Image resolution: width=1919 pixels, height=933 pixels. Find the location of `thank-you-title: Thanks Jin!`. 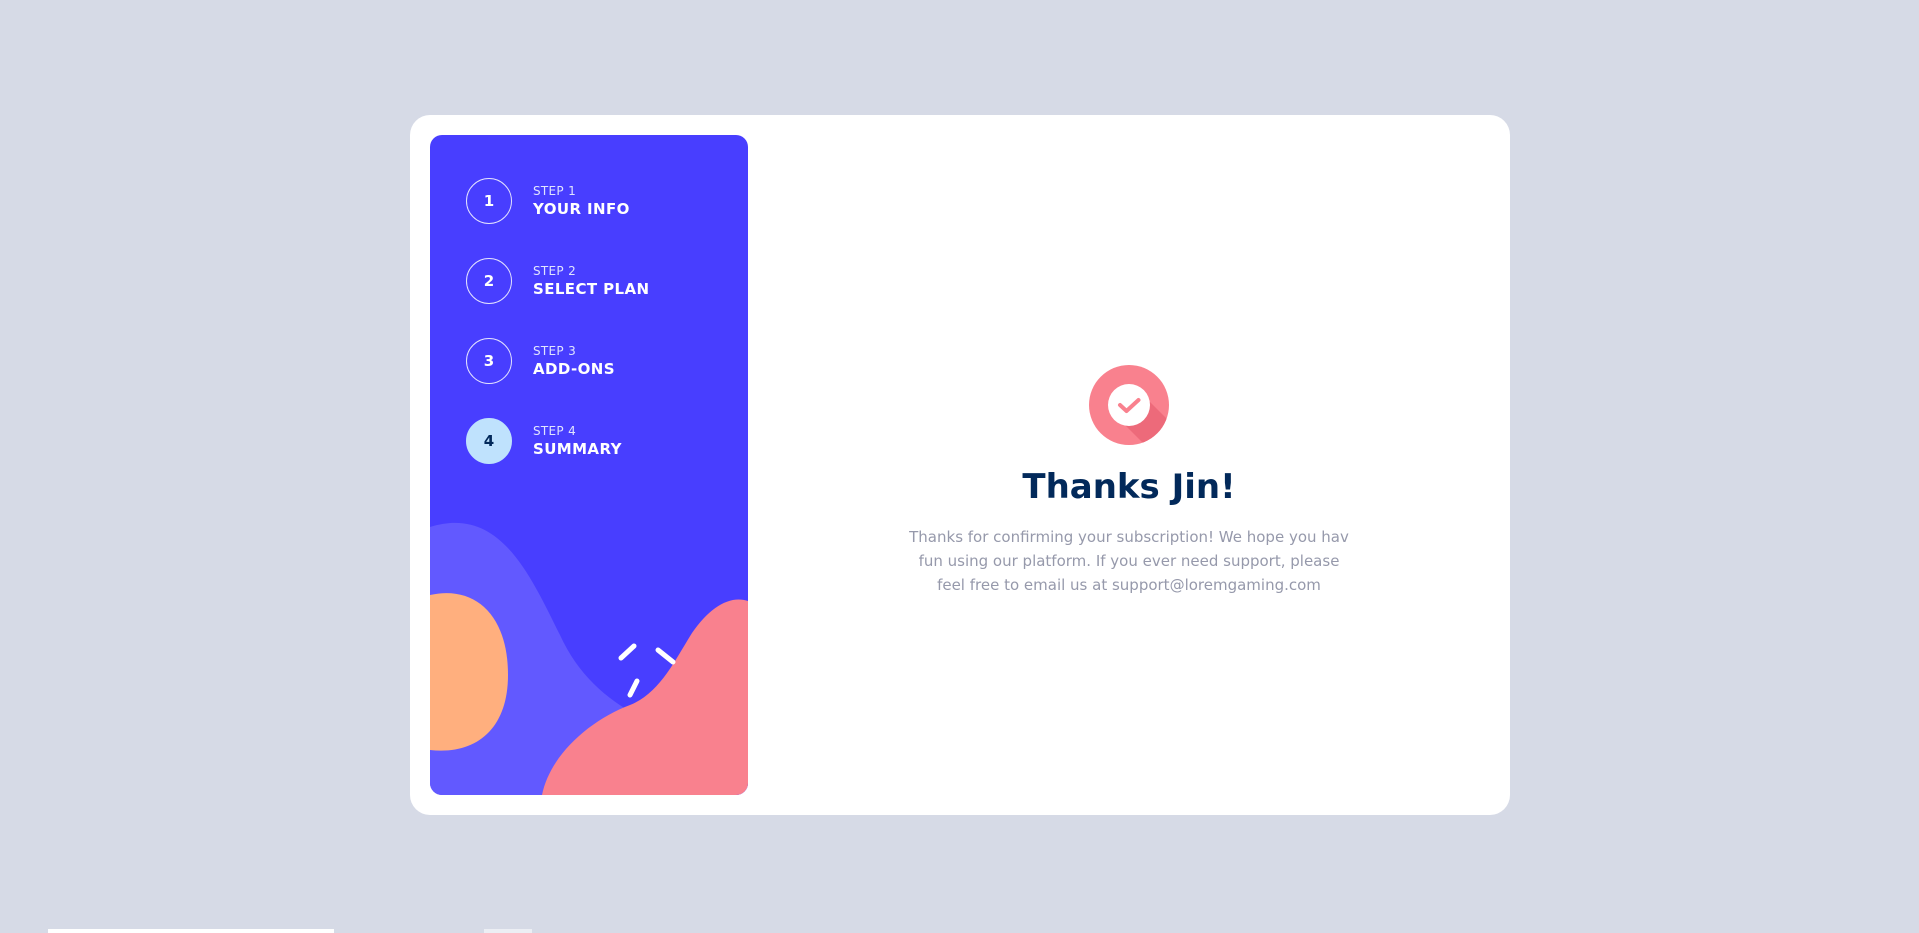

thank-you-title: Thanks Jin! is located at coordinates (1129, 487).